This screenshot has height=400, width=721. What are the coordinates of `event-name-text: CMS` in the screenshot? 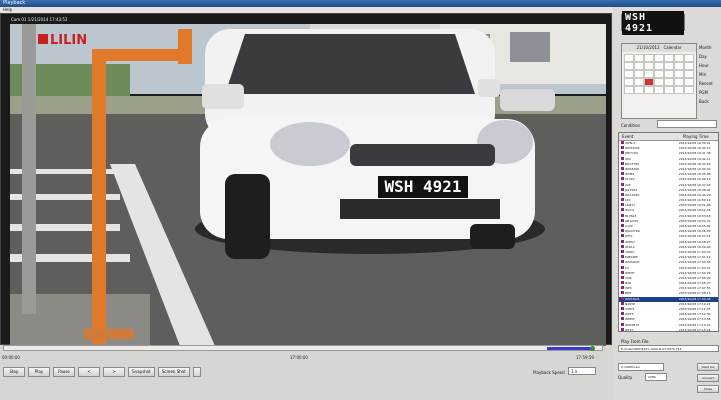 It's located at (628, 277).